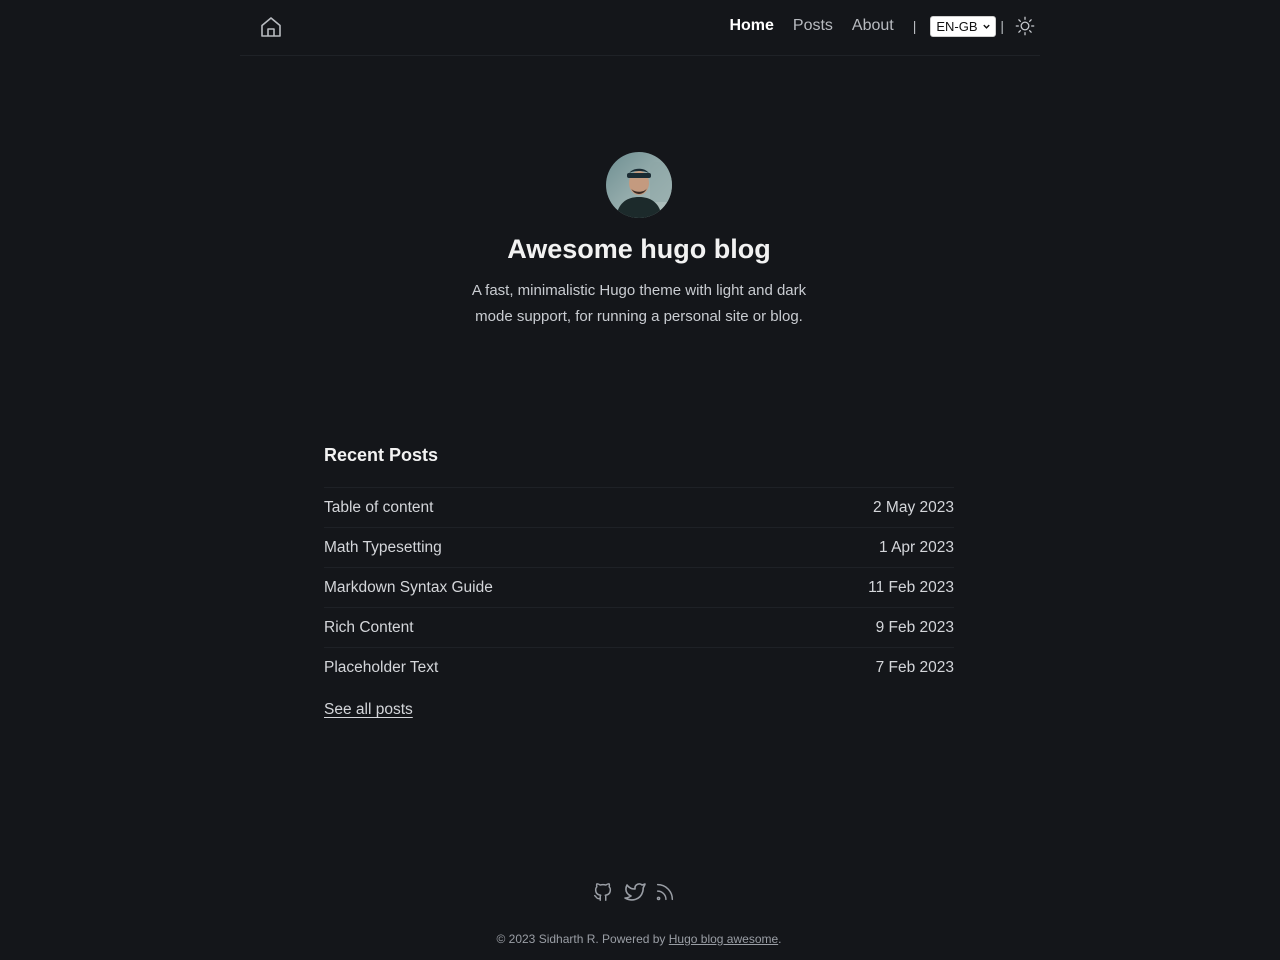 The image size is (1280, 960). I want to click on social-links, so click(634, 892).